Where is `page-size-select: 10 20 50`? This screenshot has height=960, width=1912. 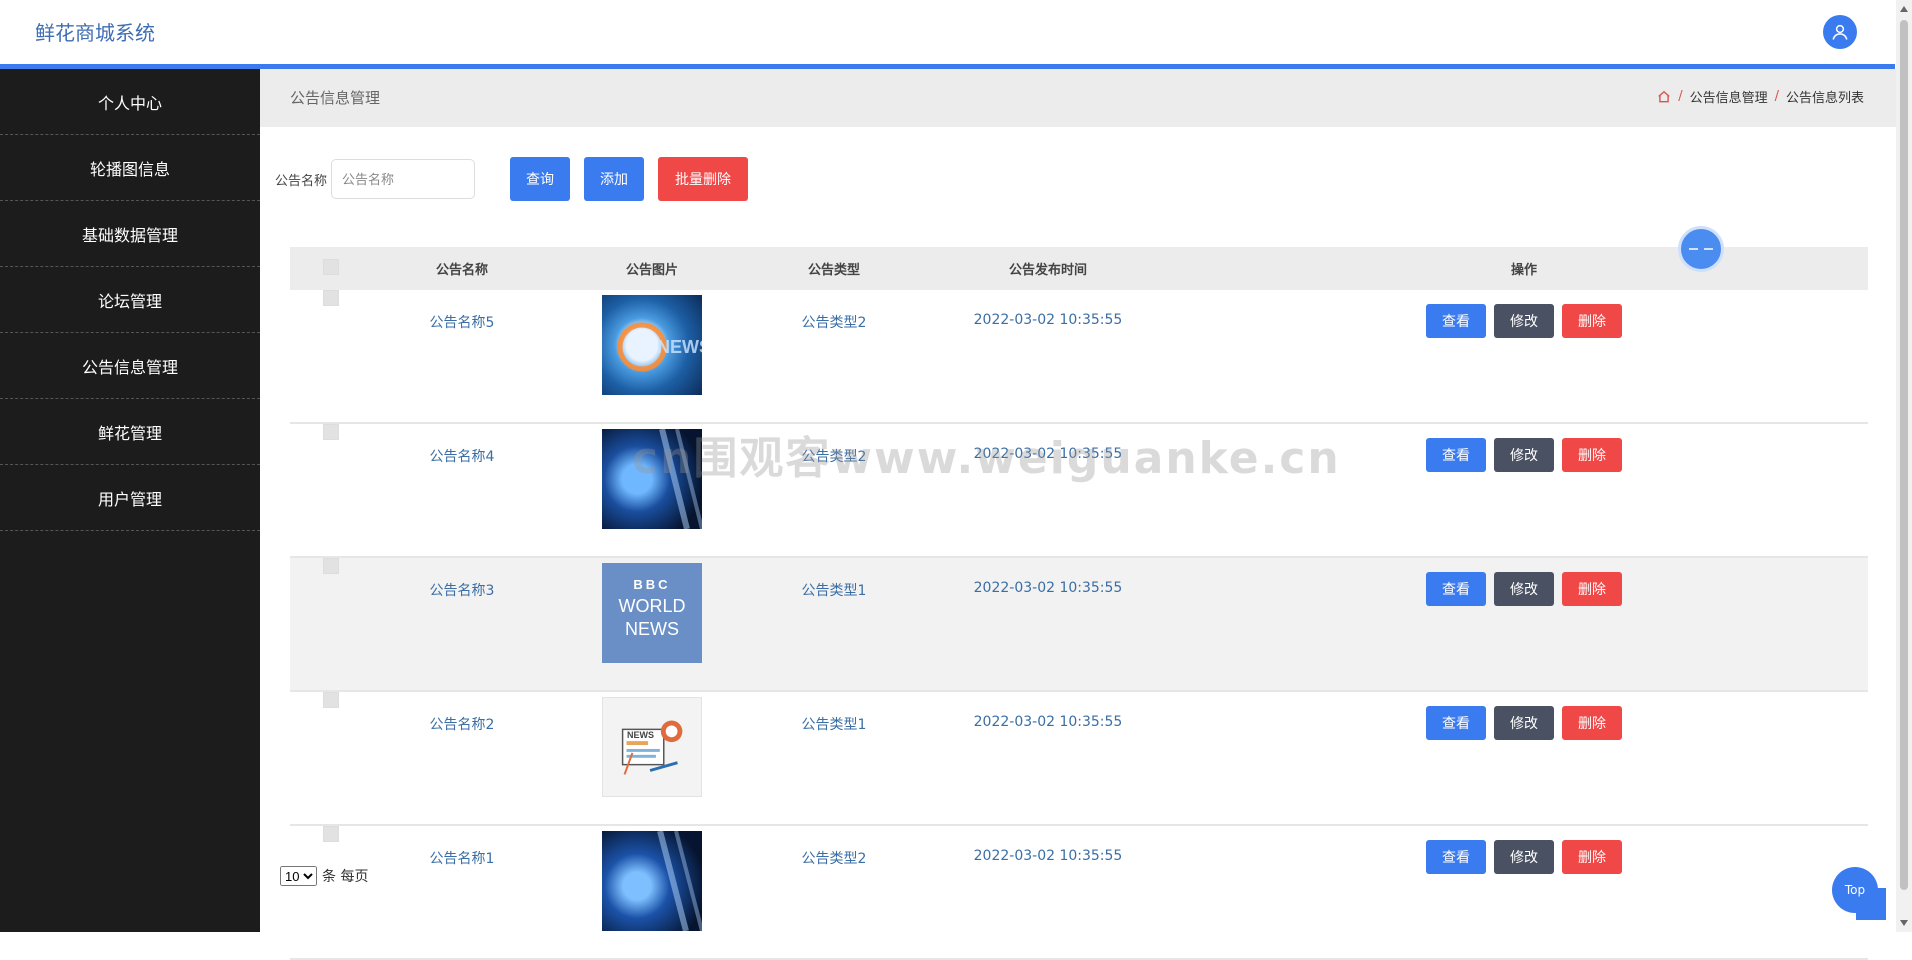
page-size-select: 10 20 50 is located at coordinates (298, 876).